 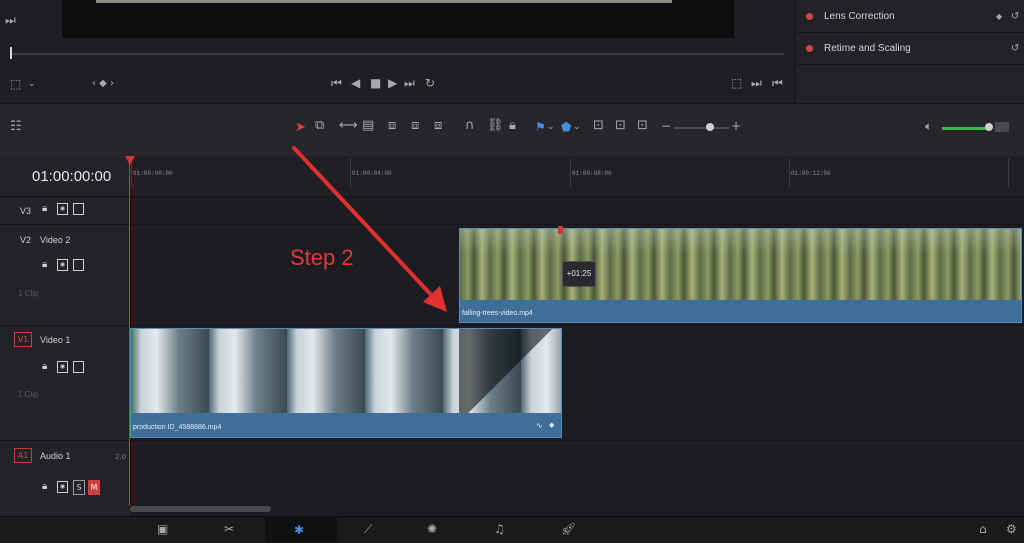 I want to click on deliver-page-icon: 🚀︎, so click(x=568, y=529).